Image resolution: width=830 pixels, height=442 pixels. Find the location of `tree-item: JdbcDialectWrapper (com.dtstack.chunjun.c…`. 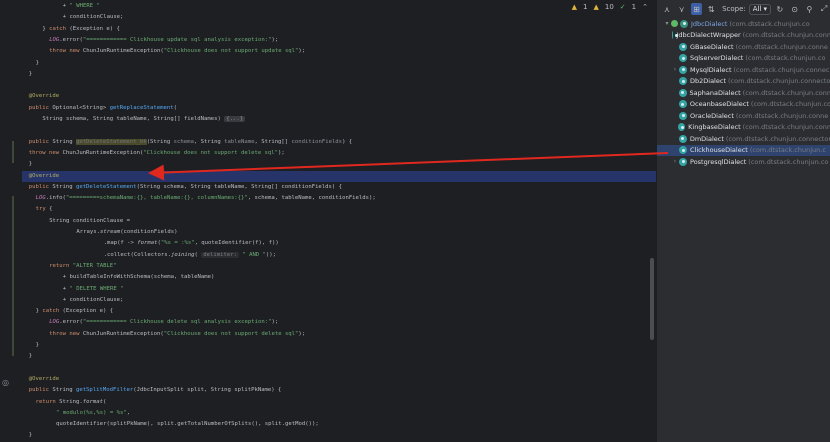

tree-item: JdbcDialectWrapper (com.dtstack.chunjun.c… is located at coordinates (743, 35).